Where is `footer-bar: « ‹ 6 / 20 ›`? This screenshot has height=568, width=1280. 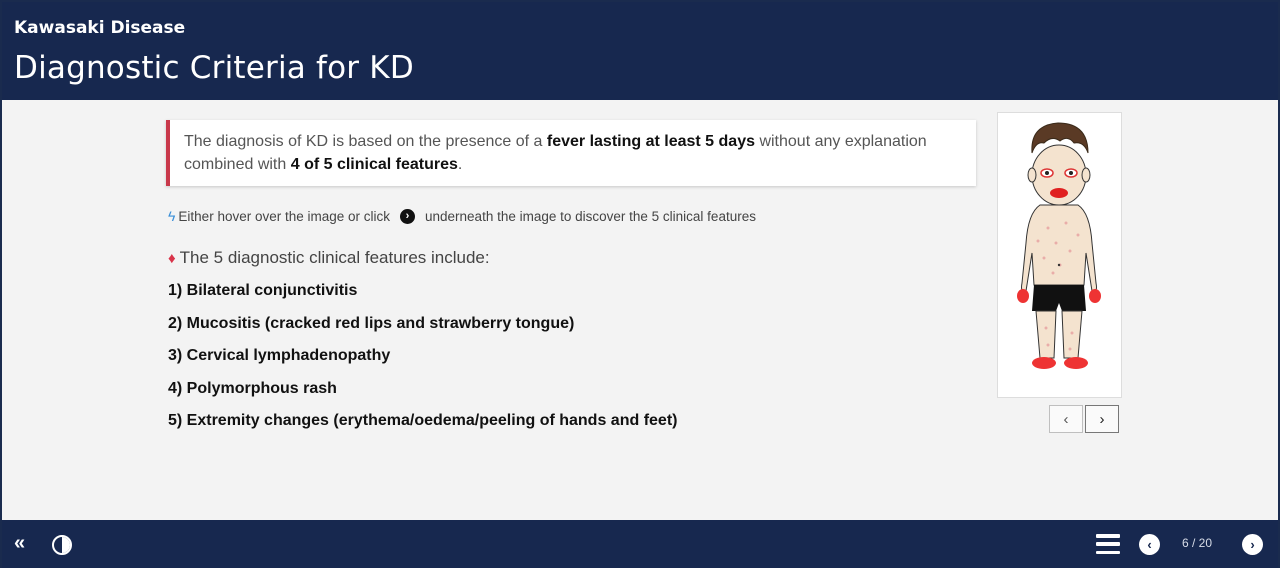
footer-bar: « ‹ 6 / 20 › is located at coordinates (640, 544).